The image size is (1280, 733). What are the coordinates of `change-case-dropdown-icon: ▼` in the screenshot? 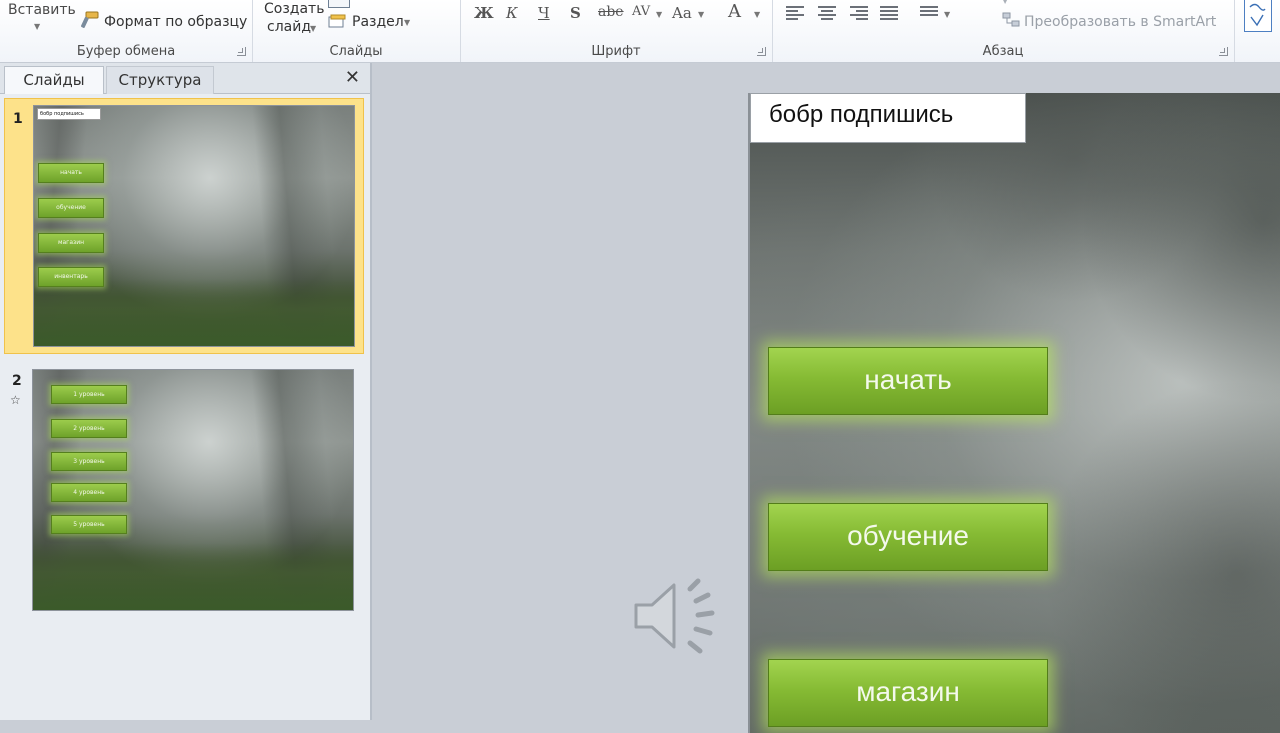 It's located at (701, 14).